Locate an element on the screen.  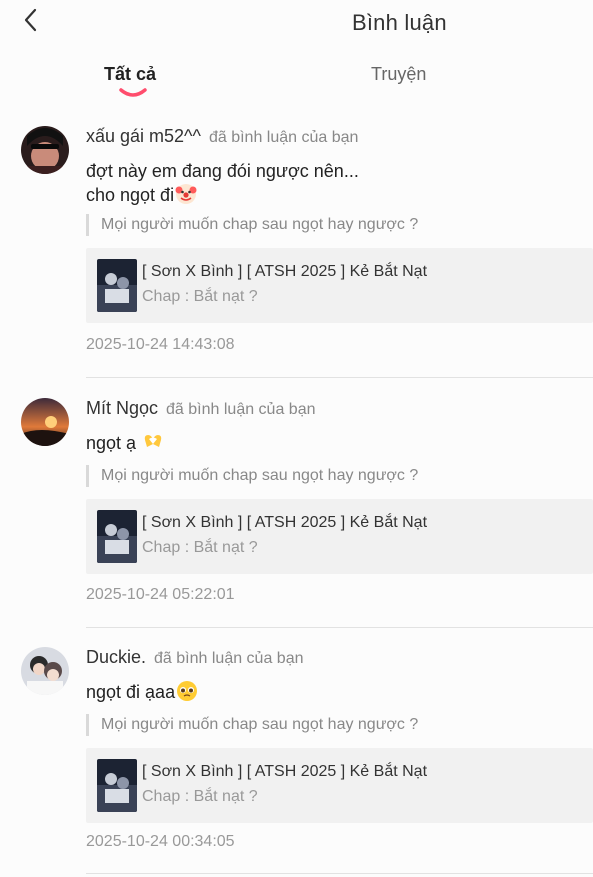
timestamp: 2025-10-24 00:34:05 is located at coordinates (160, 841).